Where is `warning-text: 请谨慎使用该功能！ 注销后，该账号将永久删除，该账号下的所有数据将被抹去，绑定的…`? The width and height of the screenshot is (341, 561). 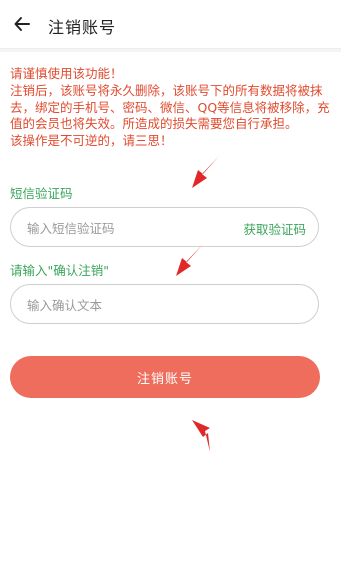
warning-text: 请谨慎使用该功能！ 注销后，该账号将永久删除，该账号下的所有数据将被抹去，绑定的… is located at coordinates (171, 108).